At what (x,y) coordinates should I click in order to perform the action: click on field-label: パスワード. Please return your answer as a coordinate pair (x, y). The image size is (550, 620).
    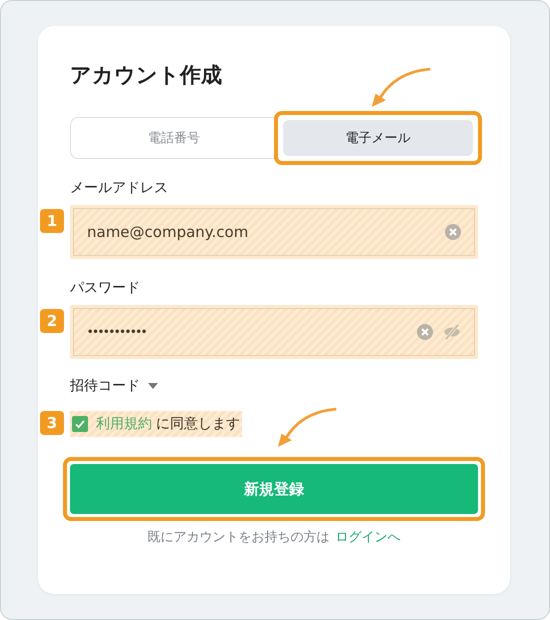
    Looking at the image, I should click on (105, 288).